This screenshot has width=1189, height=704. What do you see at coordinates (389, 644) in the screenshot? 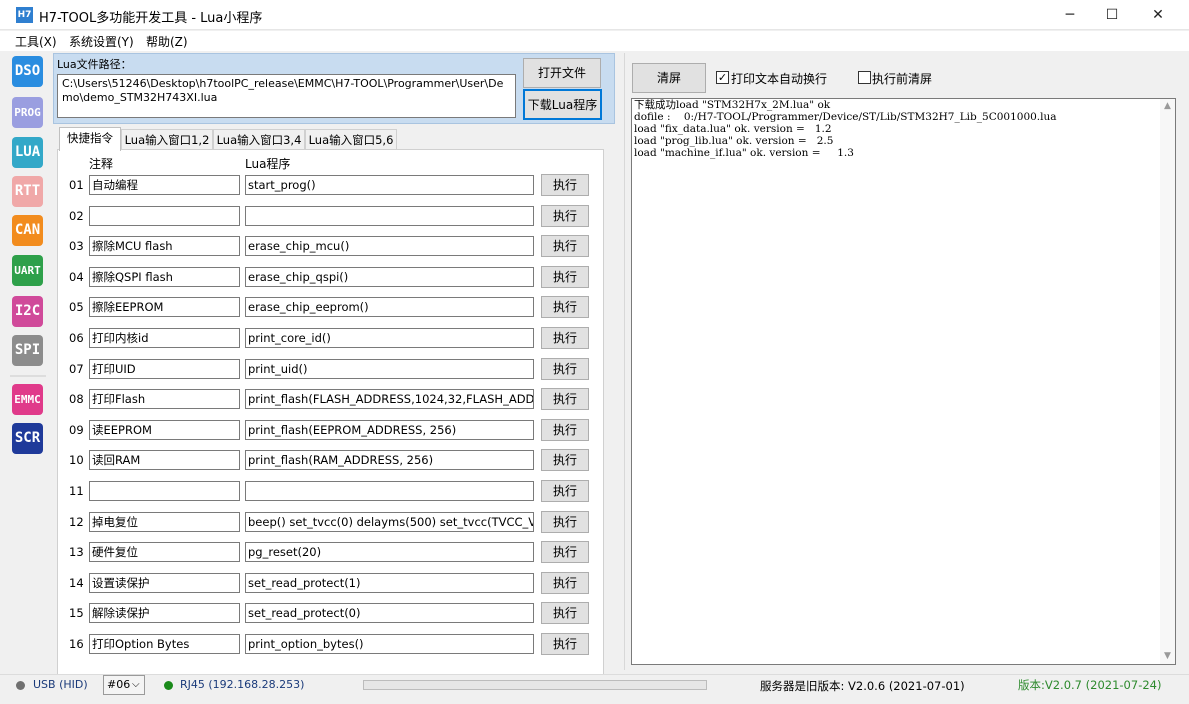
I see `lua-command-field: print_option_bytes()` at bounding box center [389, 644].